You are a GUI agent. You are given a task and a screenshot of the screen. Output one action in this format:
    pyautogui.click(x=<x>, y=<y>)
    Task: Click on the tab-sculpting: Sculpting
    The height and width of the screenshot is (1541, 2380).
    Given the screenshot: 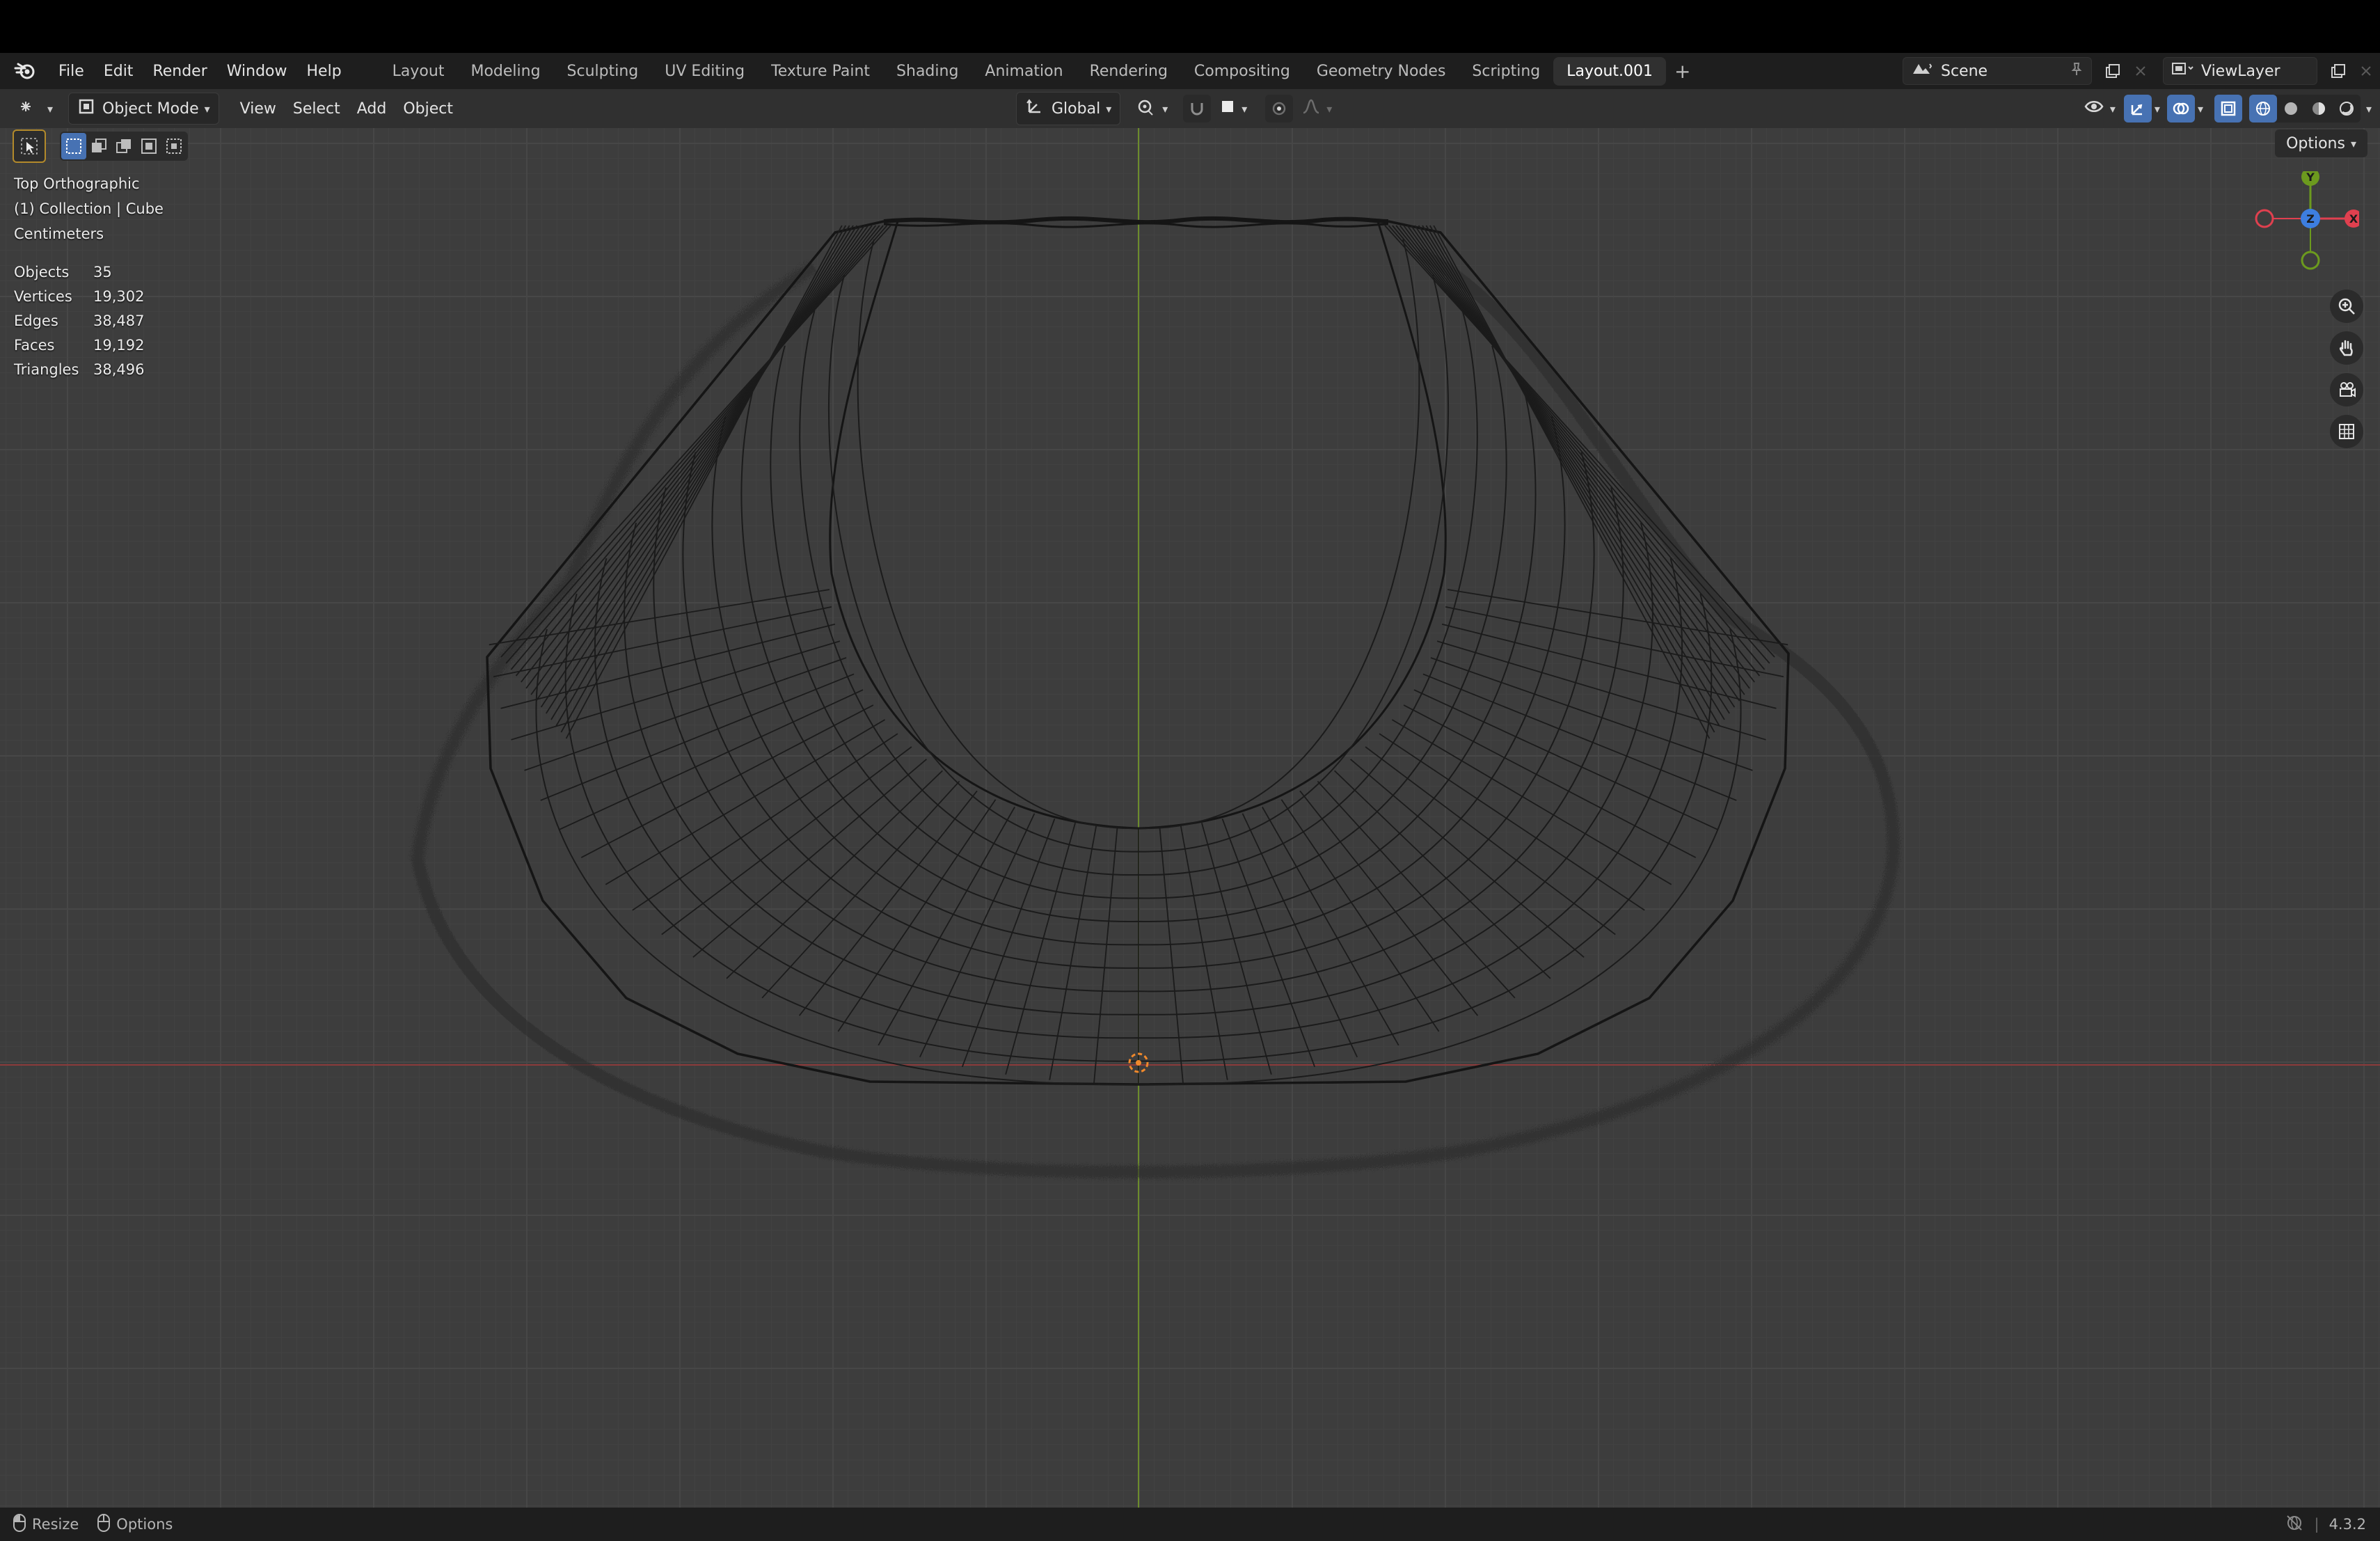 What is the action you would take?
    pyautogui.click(x=603, y=71)
    